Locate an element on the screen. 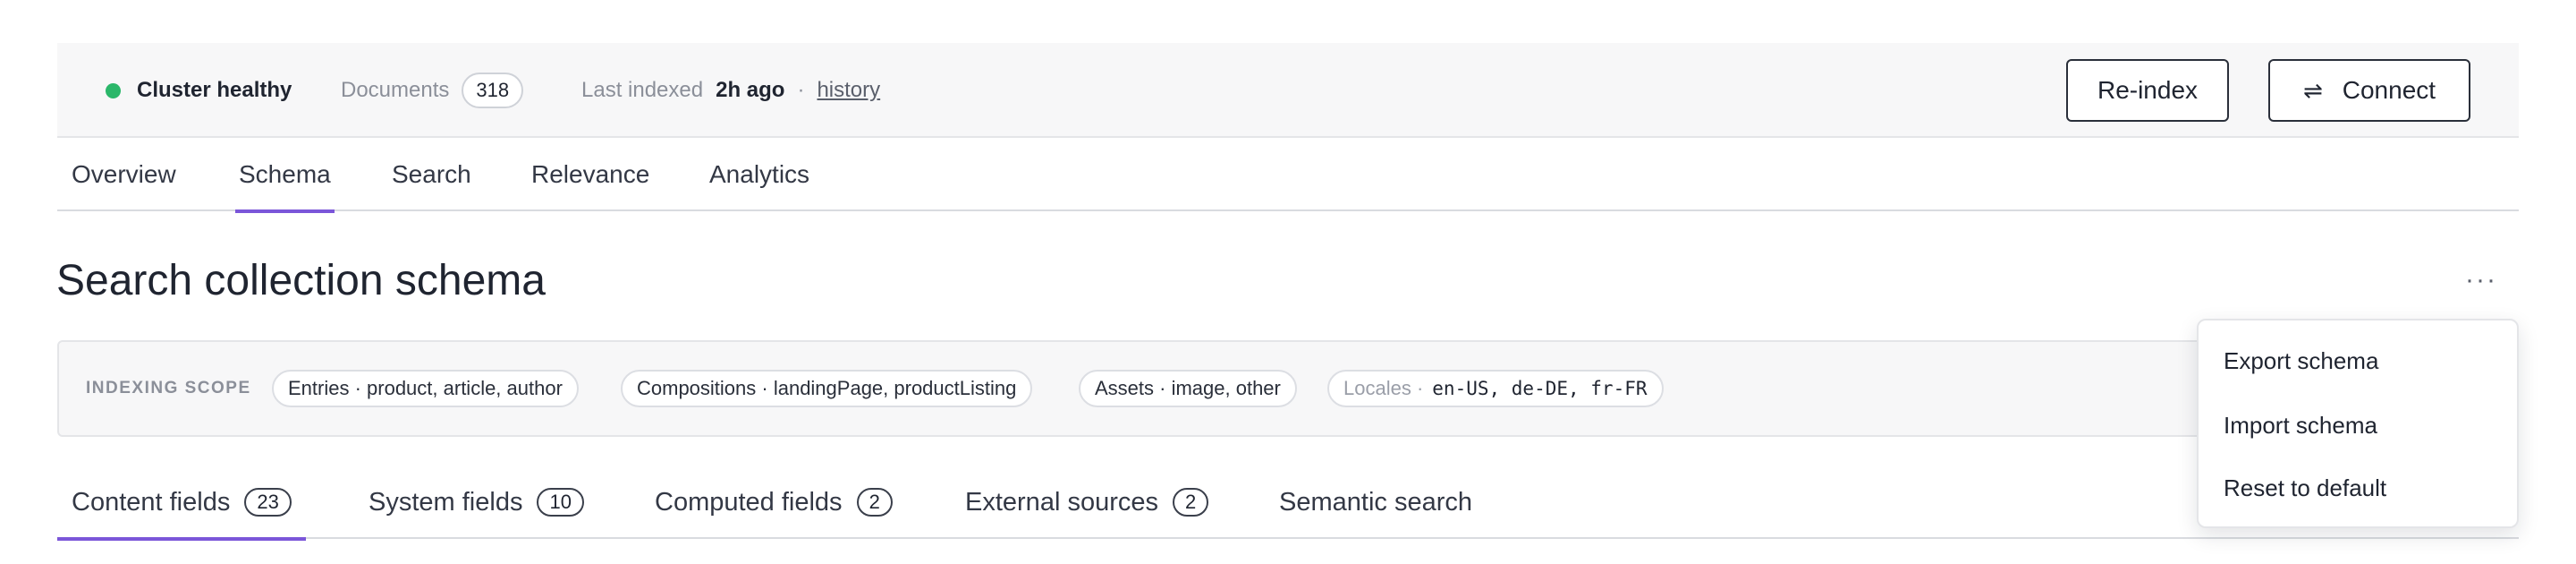 This screenshot has height=564, width=2576. reindex-button: Re-index is located at coordinates (2147, 90).